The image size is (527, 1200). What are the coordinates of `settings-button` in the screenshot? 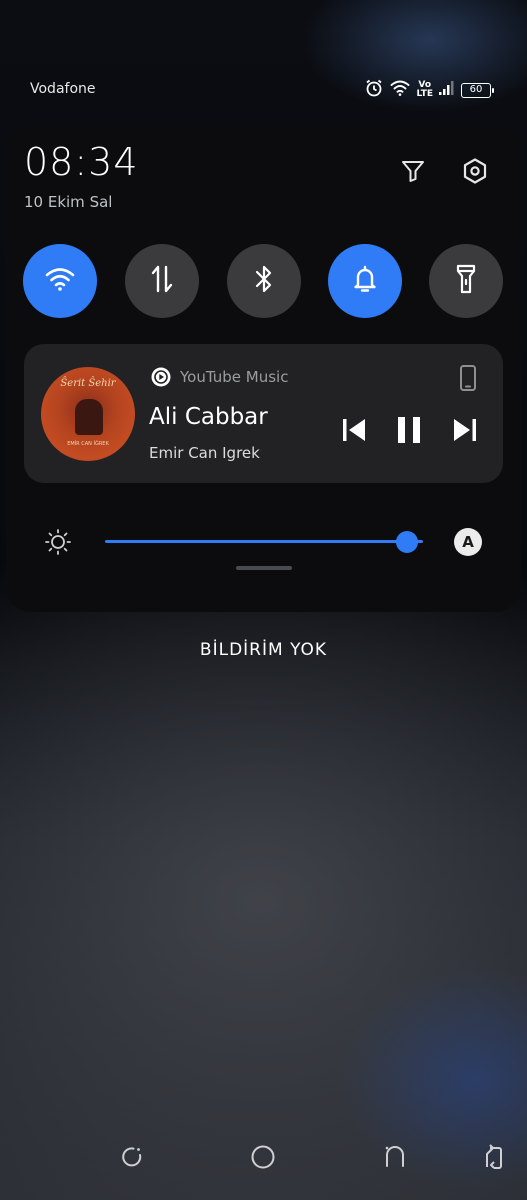 It's located at (475, 173).